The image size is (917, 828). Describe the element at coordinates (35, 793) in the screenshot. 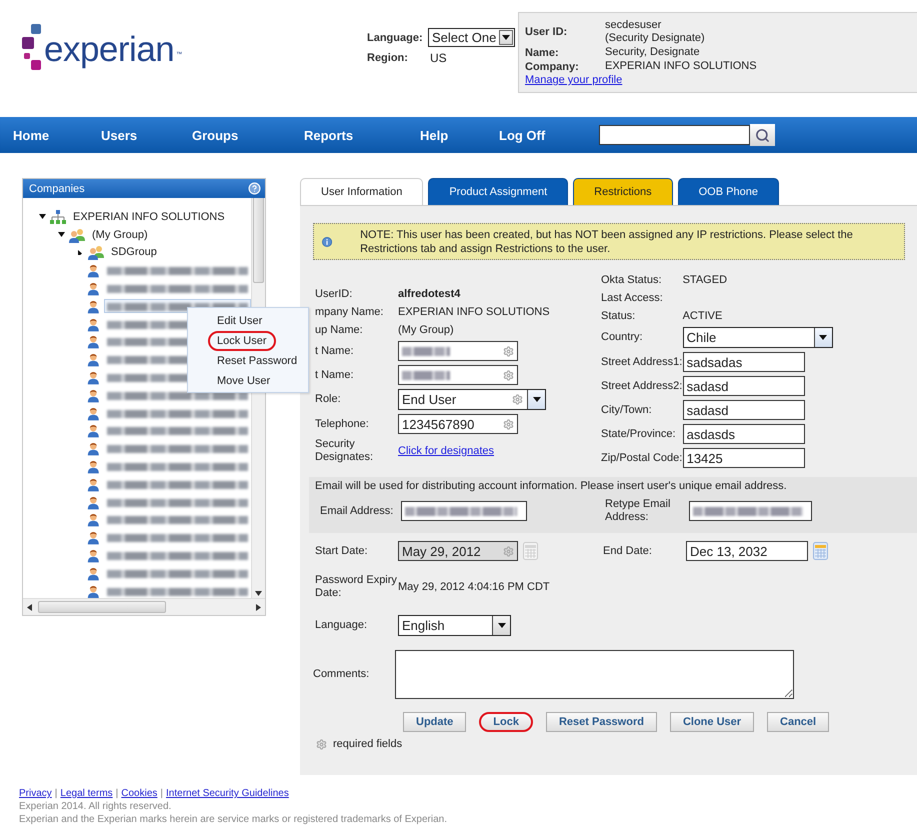

I see `footer-link: Privacy` at that location.